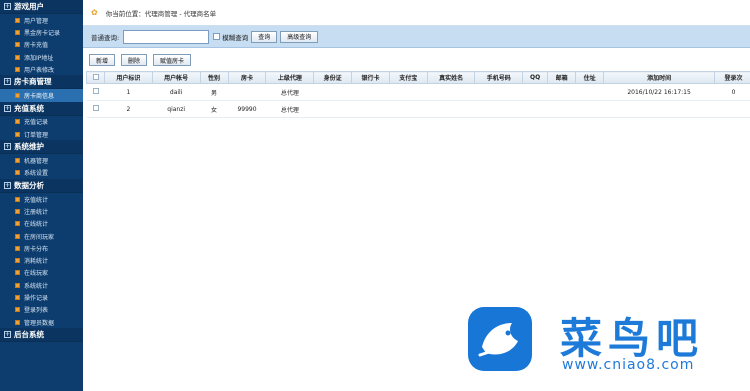  I want to click on delete-button: 删除, so click(134, 60).